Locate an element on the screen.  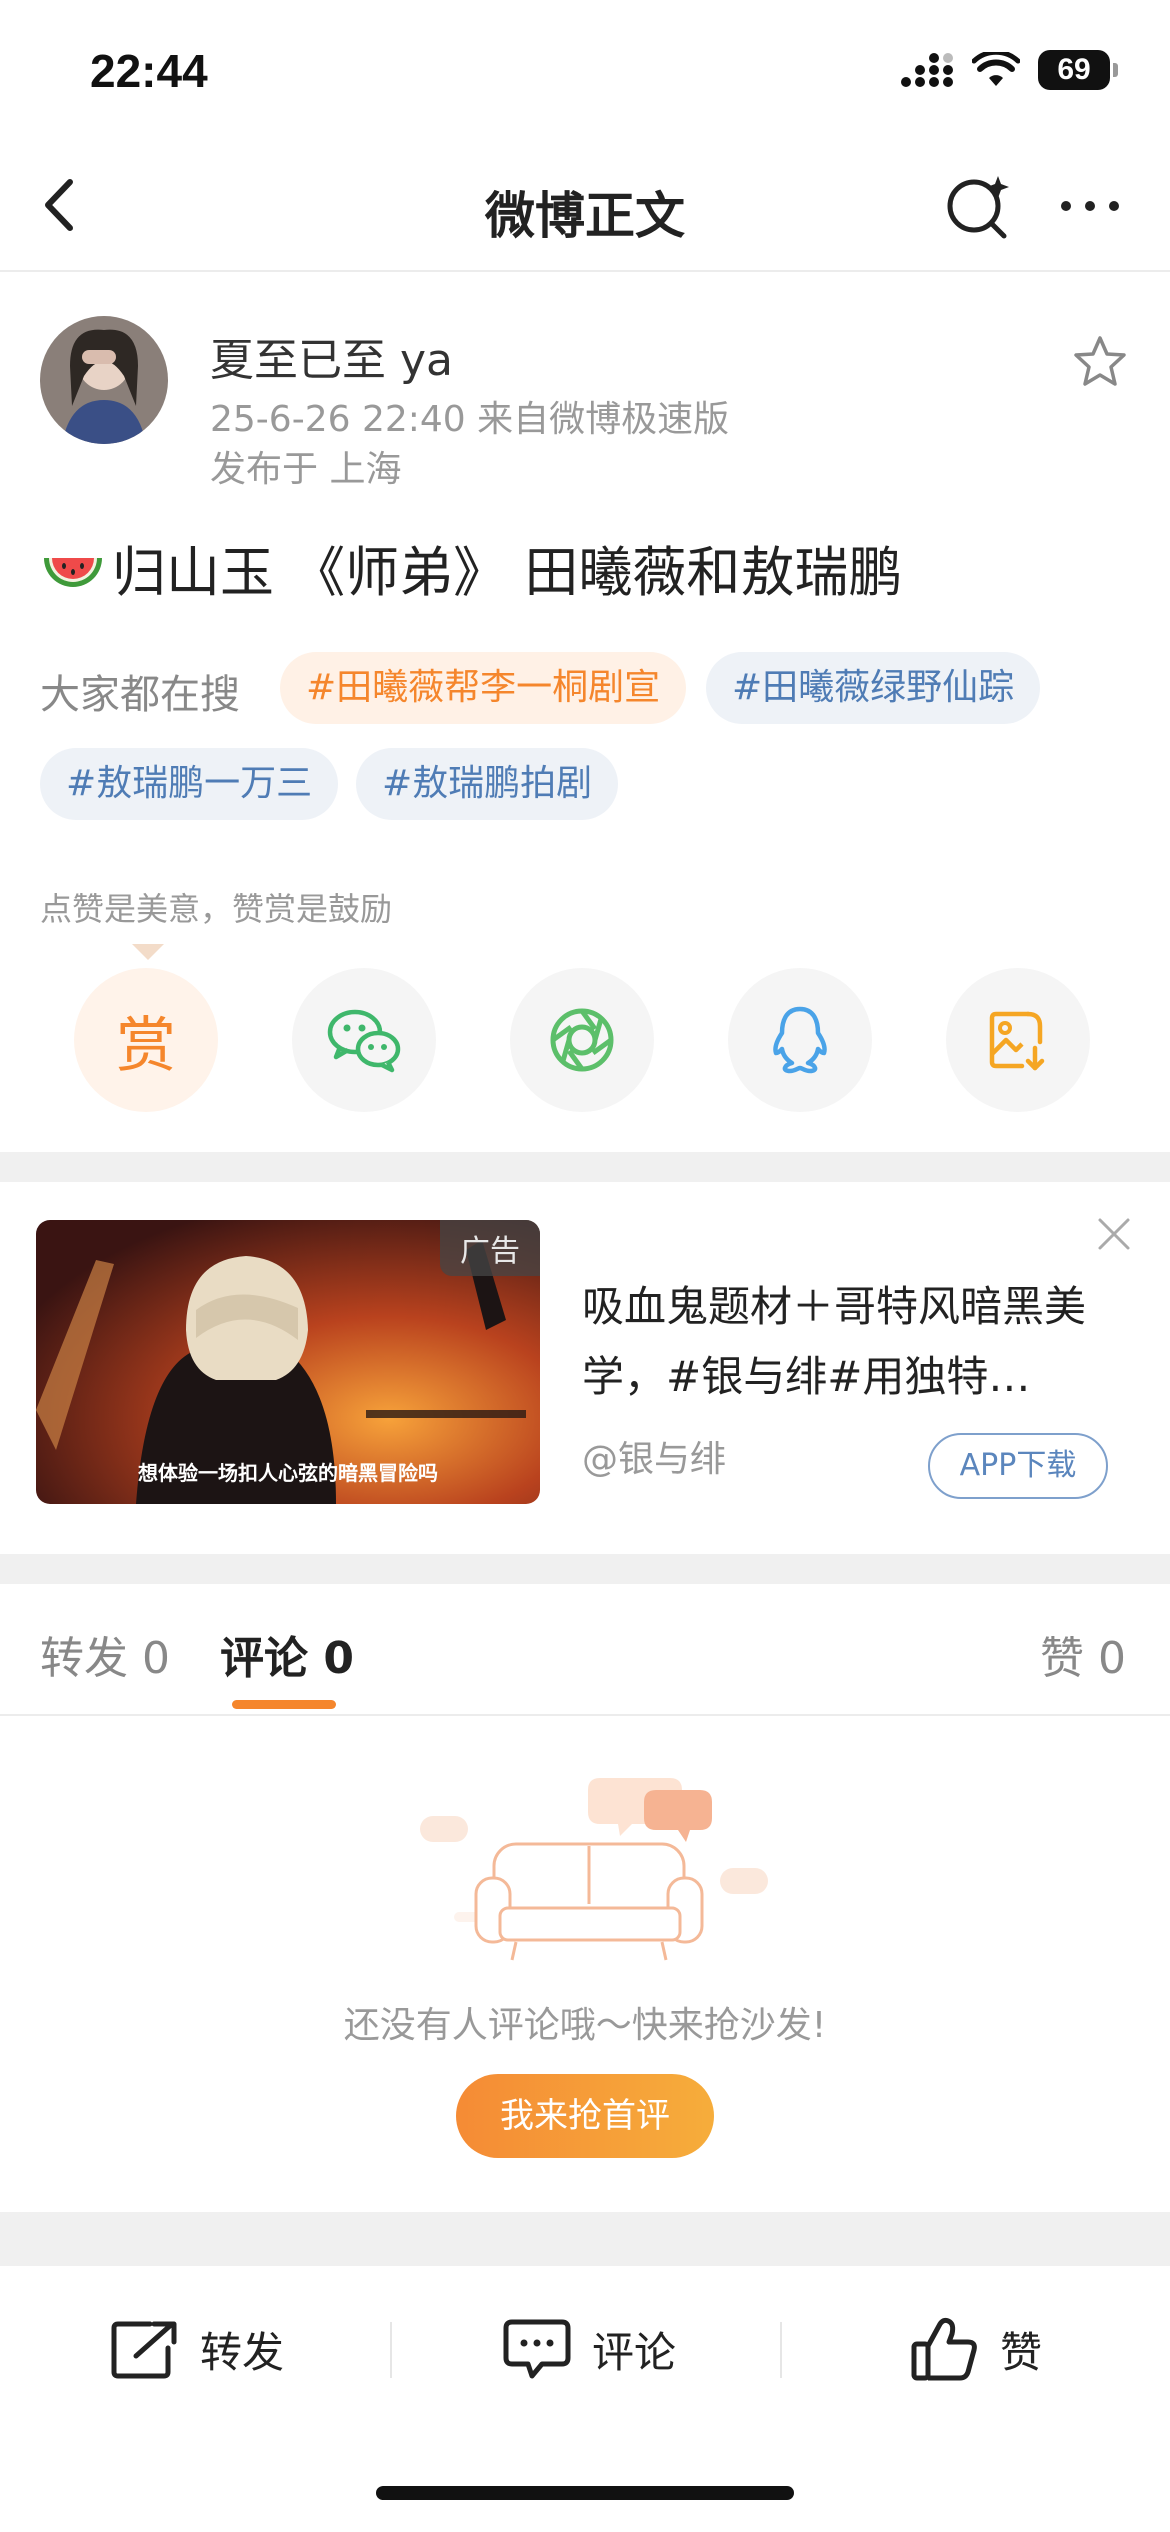
close-icon is located at coordinates (1114, 1234).